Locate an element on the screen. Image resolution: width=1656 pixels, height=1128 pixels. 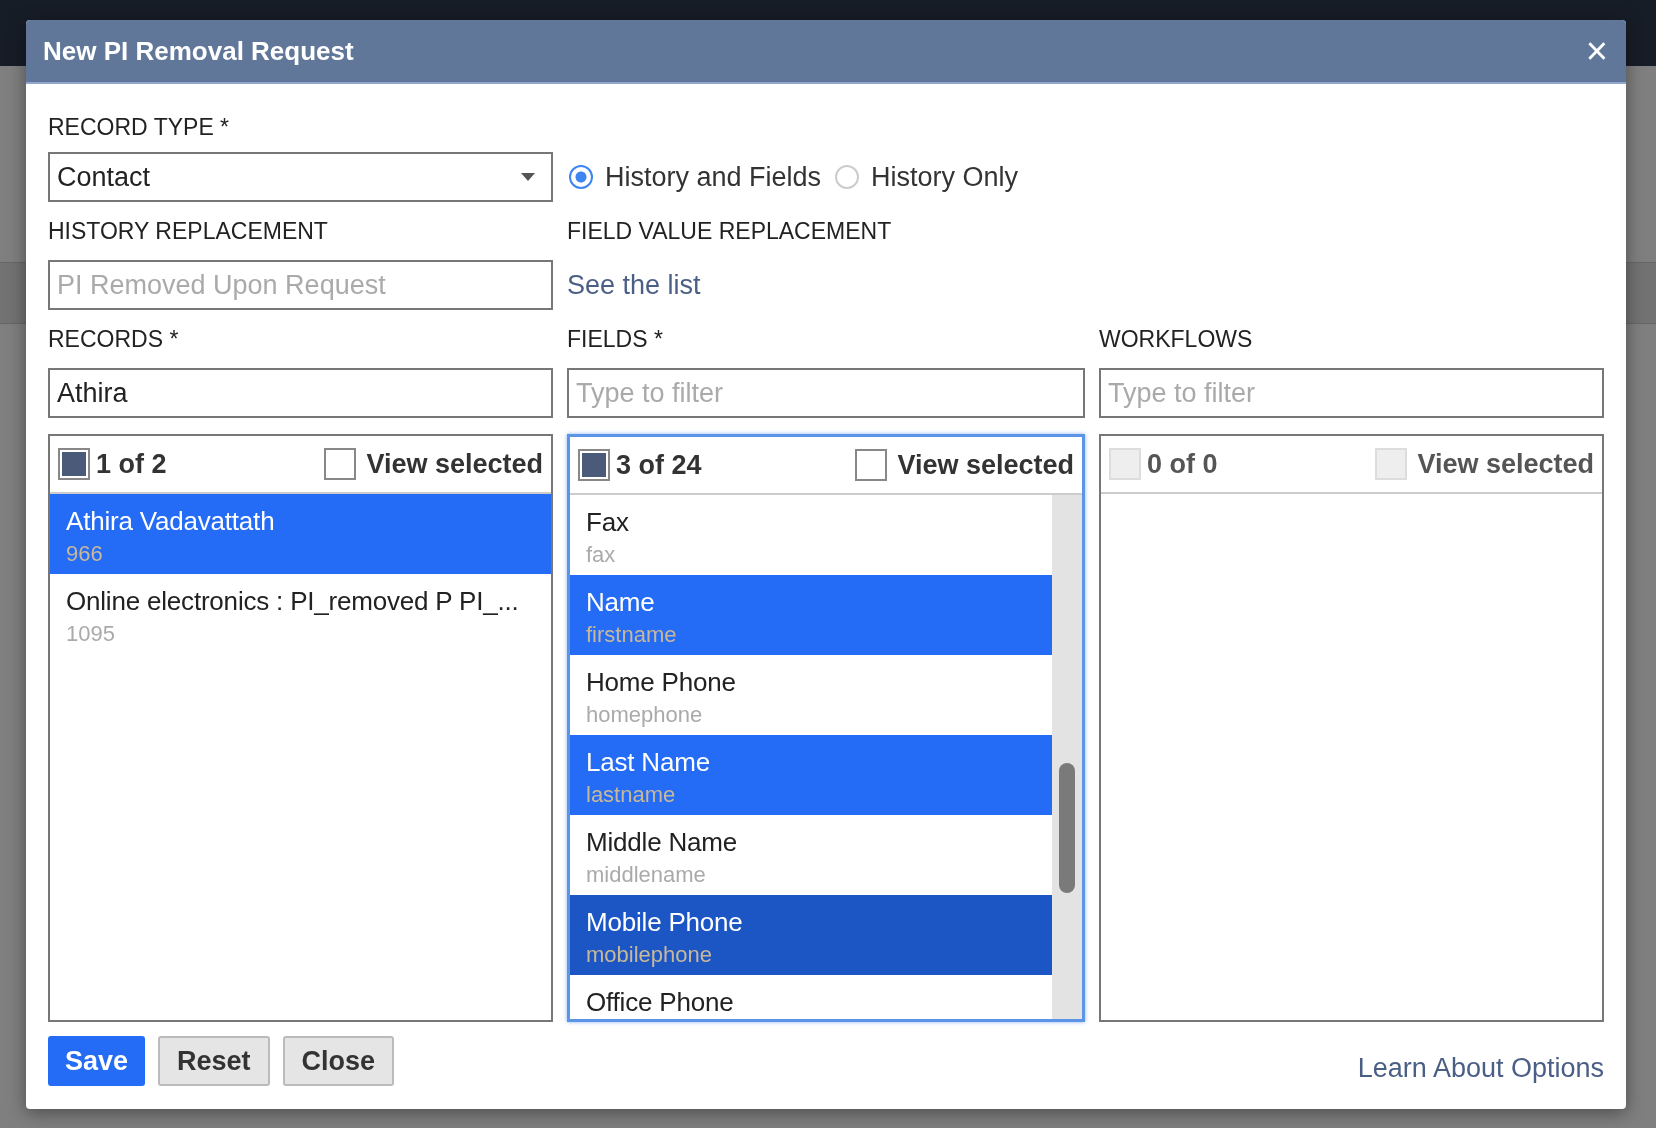
item-id: 1095 is located at coordinates (91, 634).